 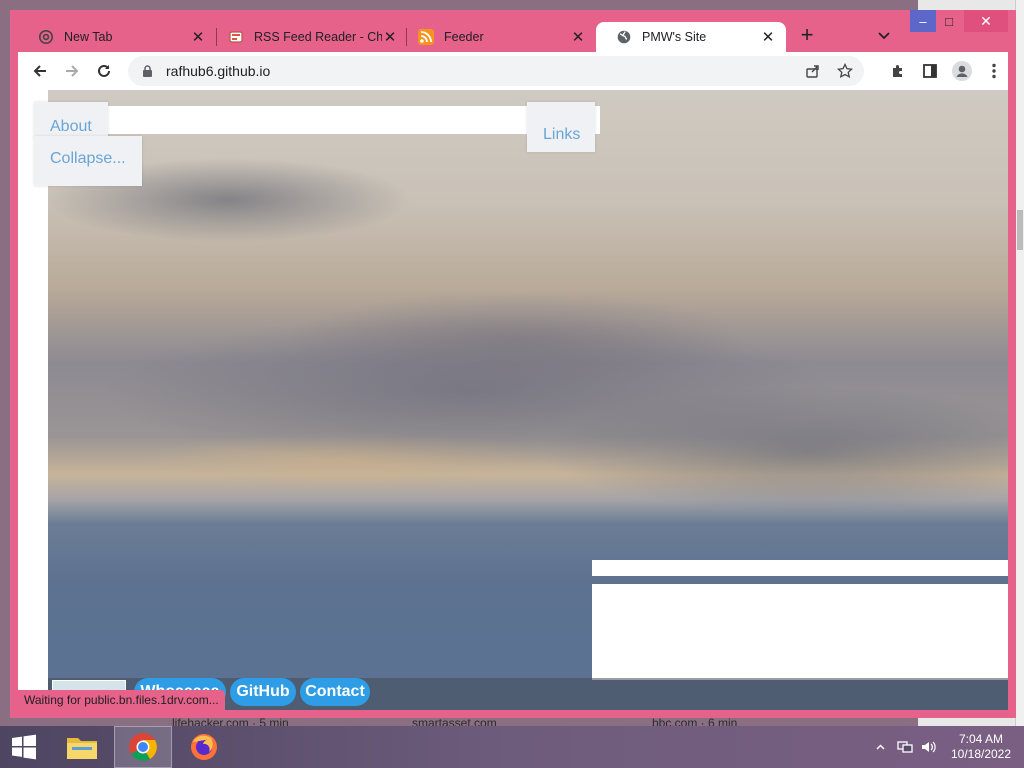 I want to click on show-hidden-icons-chevron, so click(x=880, y=747).